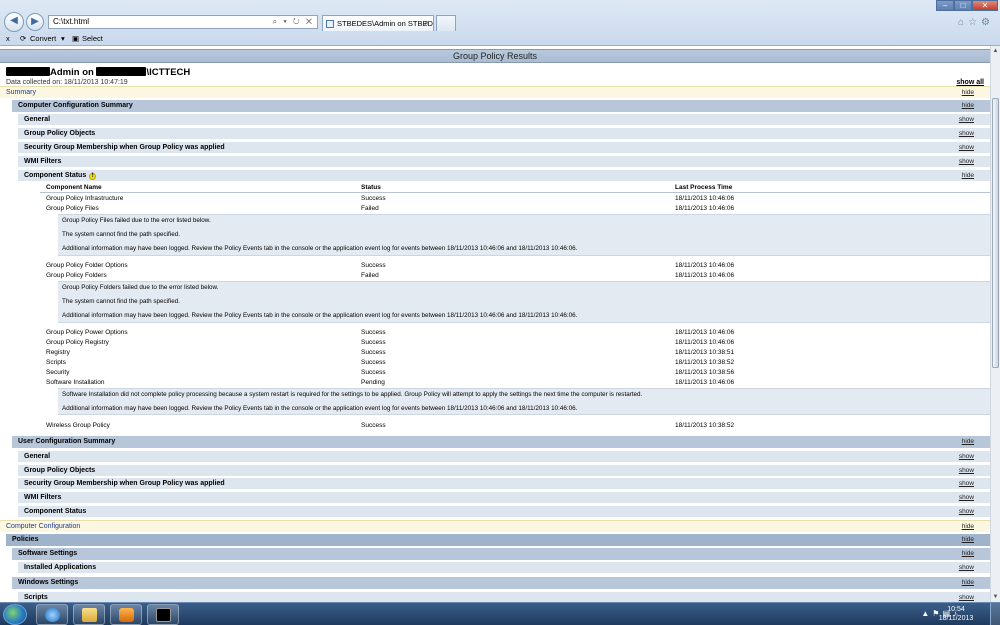 Image resolution: width=1000 pixels, height=625 pixels. I want to click on scroll-down-icon: ▼, so click(995, 597).